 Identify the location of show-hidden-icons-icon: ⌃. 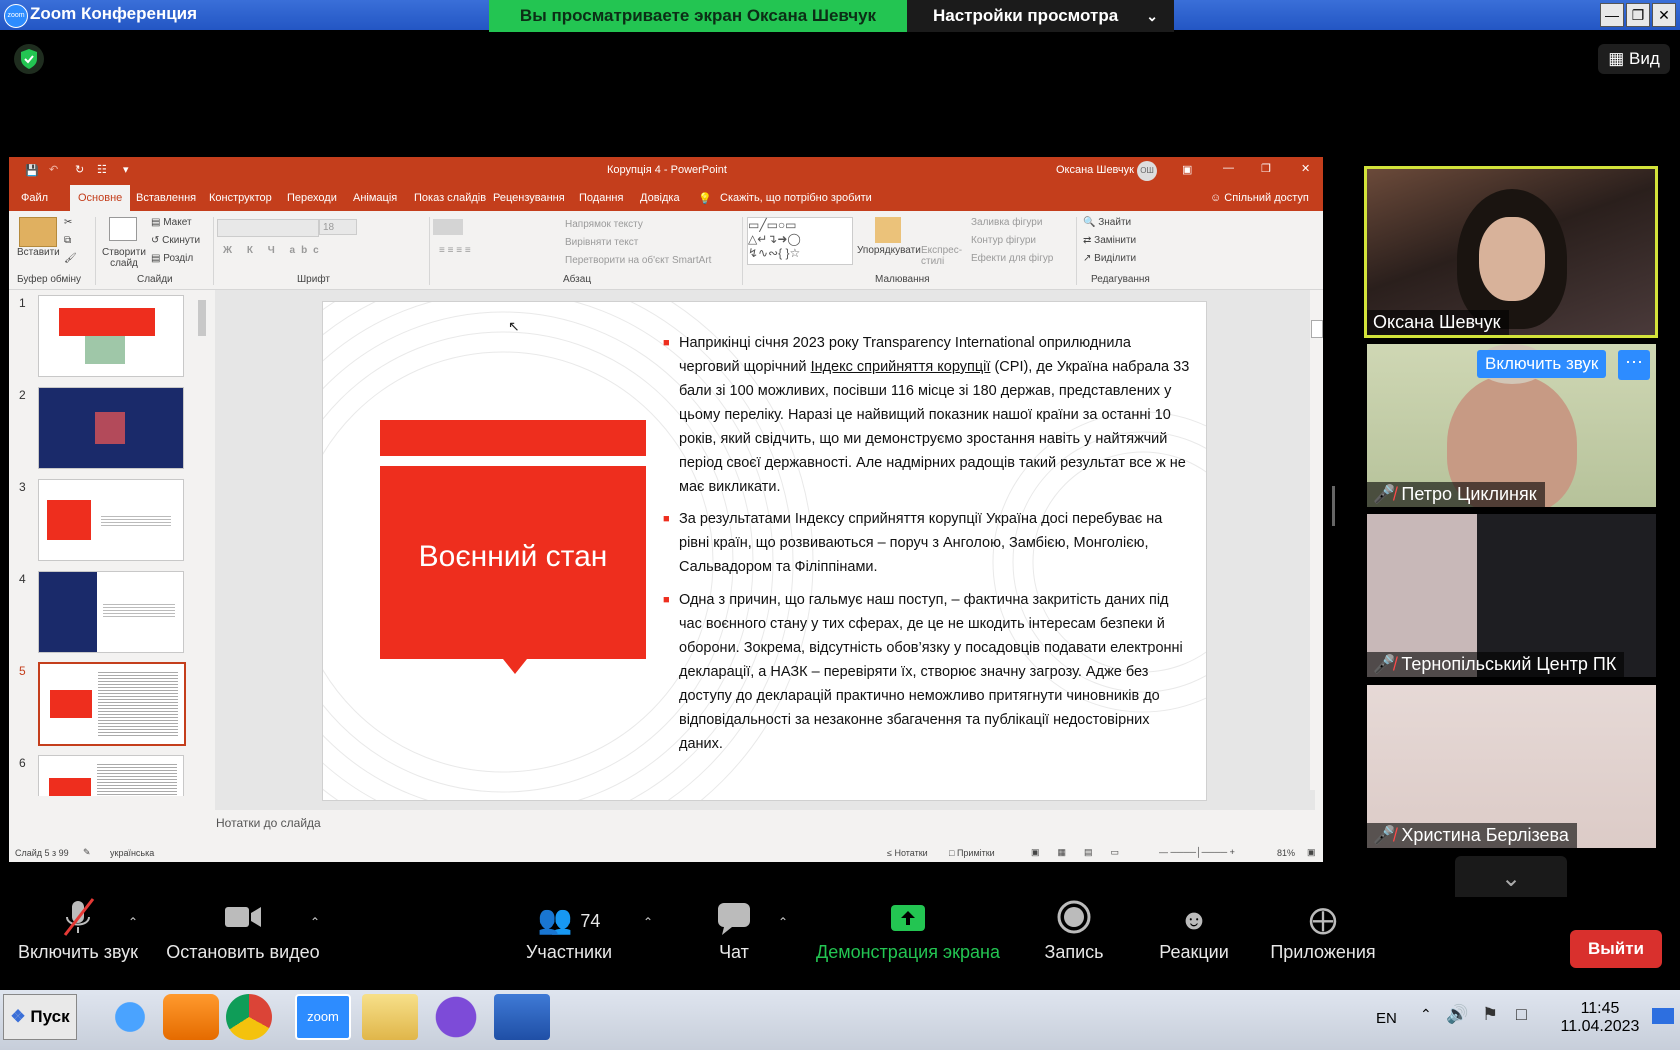
(1426, 1014).